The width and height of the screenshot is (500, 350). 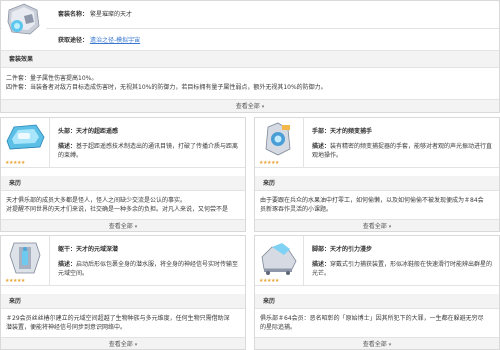 I want to click on piece-slot-name: 脚部：天才的引力漫步, so click(x=342, y=249).